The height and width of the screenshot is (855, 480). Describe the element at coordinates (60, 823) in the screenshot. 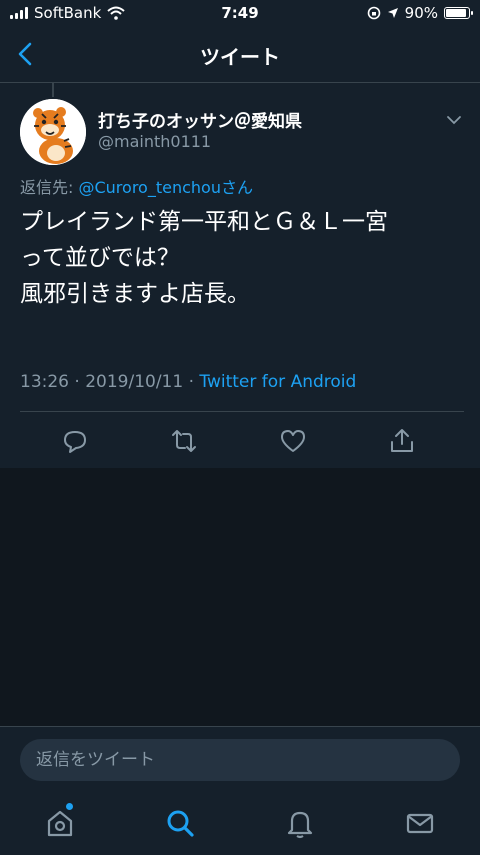

I see `home-icon` at that location.